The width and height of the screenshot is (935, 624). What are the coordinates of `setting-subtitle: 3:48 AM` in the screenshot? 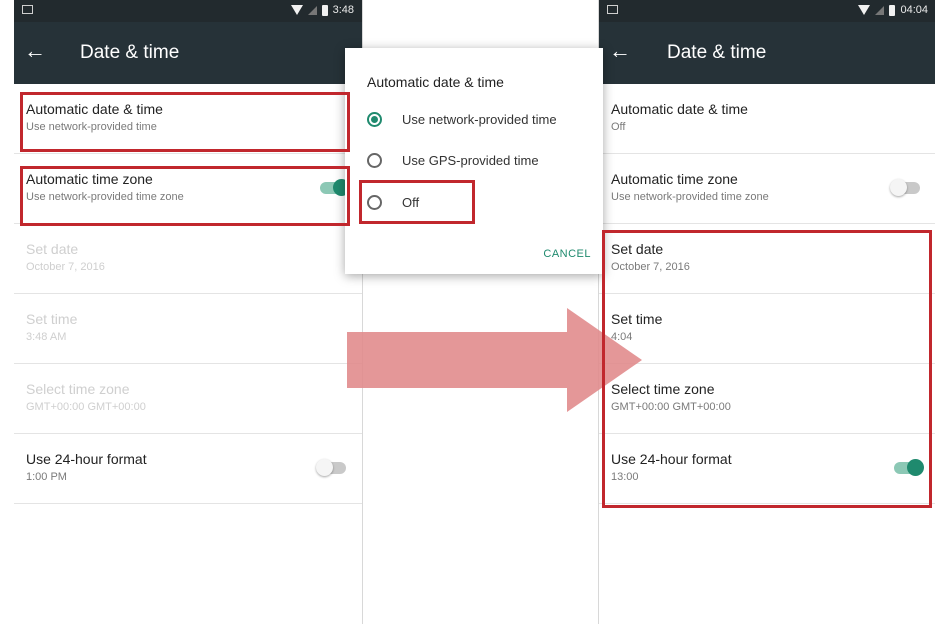 It's located at (46, 337).